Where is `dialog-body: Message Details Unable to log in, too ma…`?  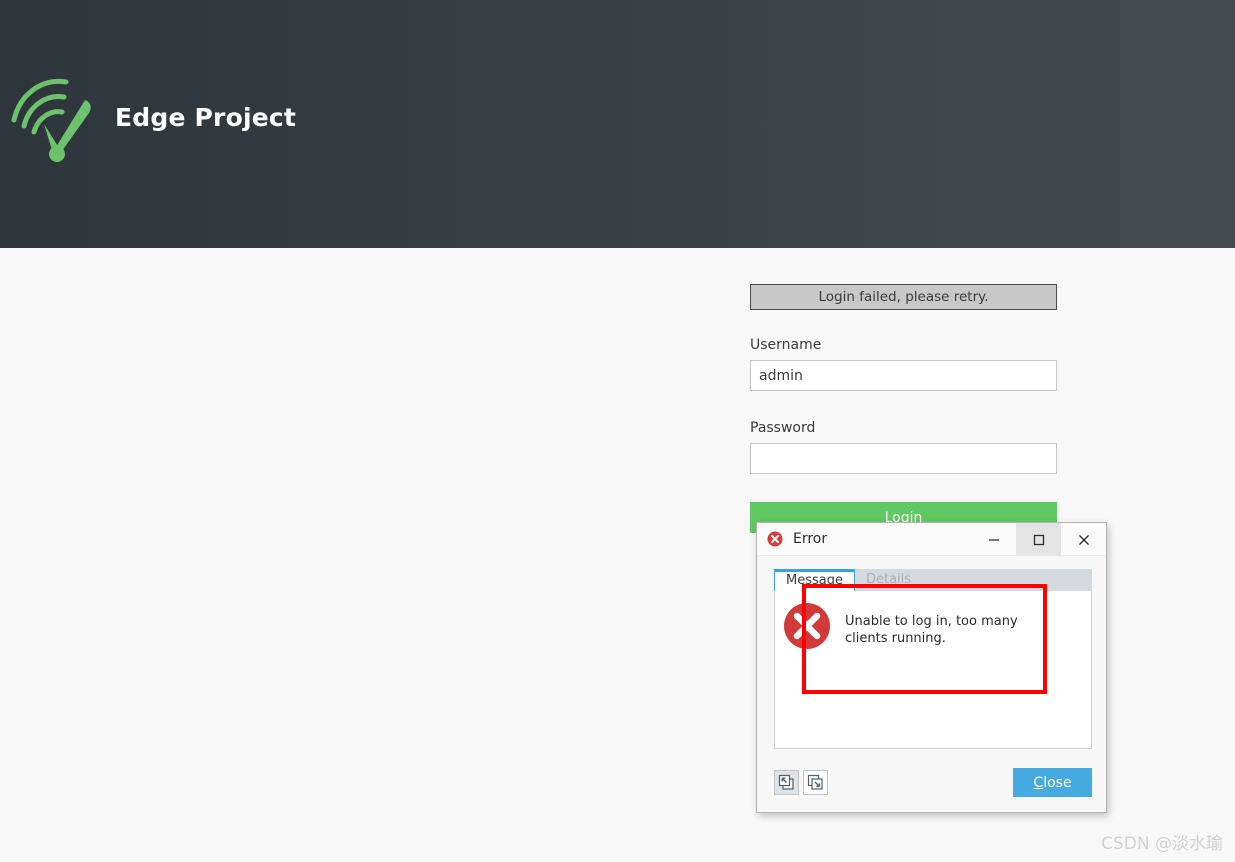 dialog-body: Message Details Unable to log in, too ma… is located at coordinates (931, 652).